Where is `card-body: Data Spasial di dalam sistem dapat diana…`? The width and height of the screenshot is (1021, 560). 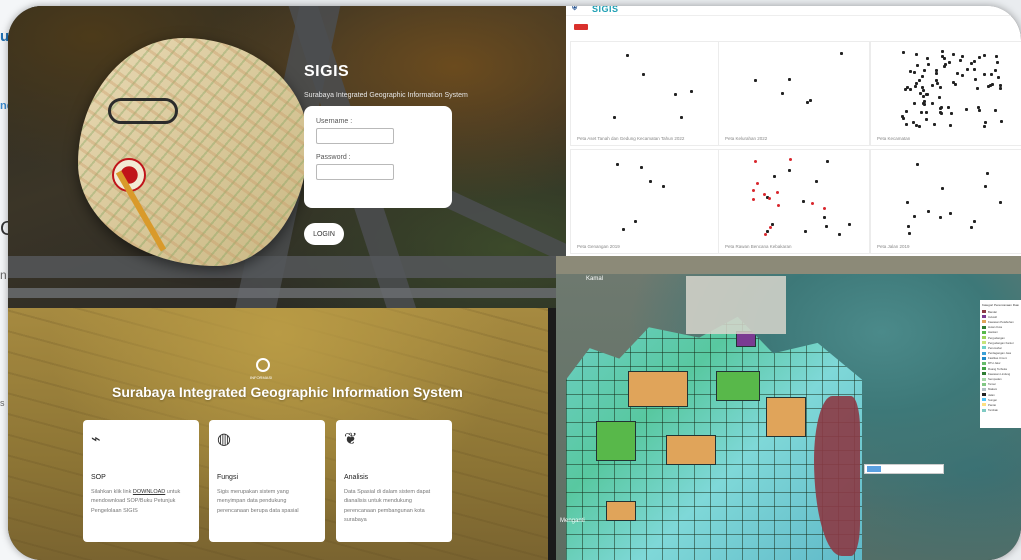 card-body: Data Spasial di dalam sistem dapat diana… is located at coordinates (387, 506).